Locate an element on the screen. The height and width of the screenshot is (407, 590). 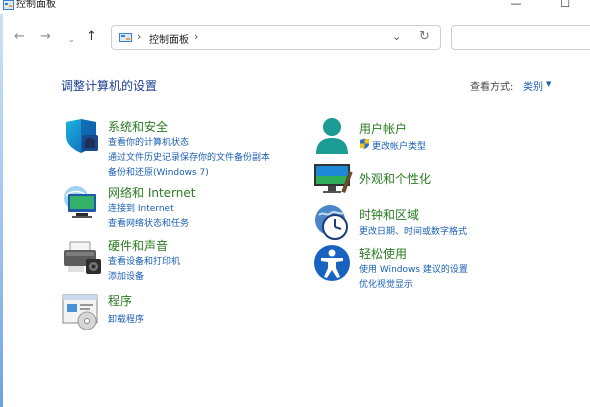
title-bar: 控制面板 — ☐ is located at coordinates (295, 7).